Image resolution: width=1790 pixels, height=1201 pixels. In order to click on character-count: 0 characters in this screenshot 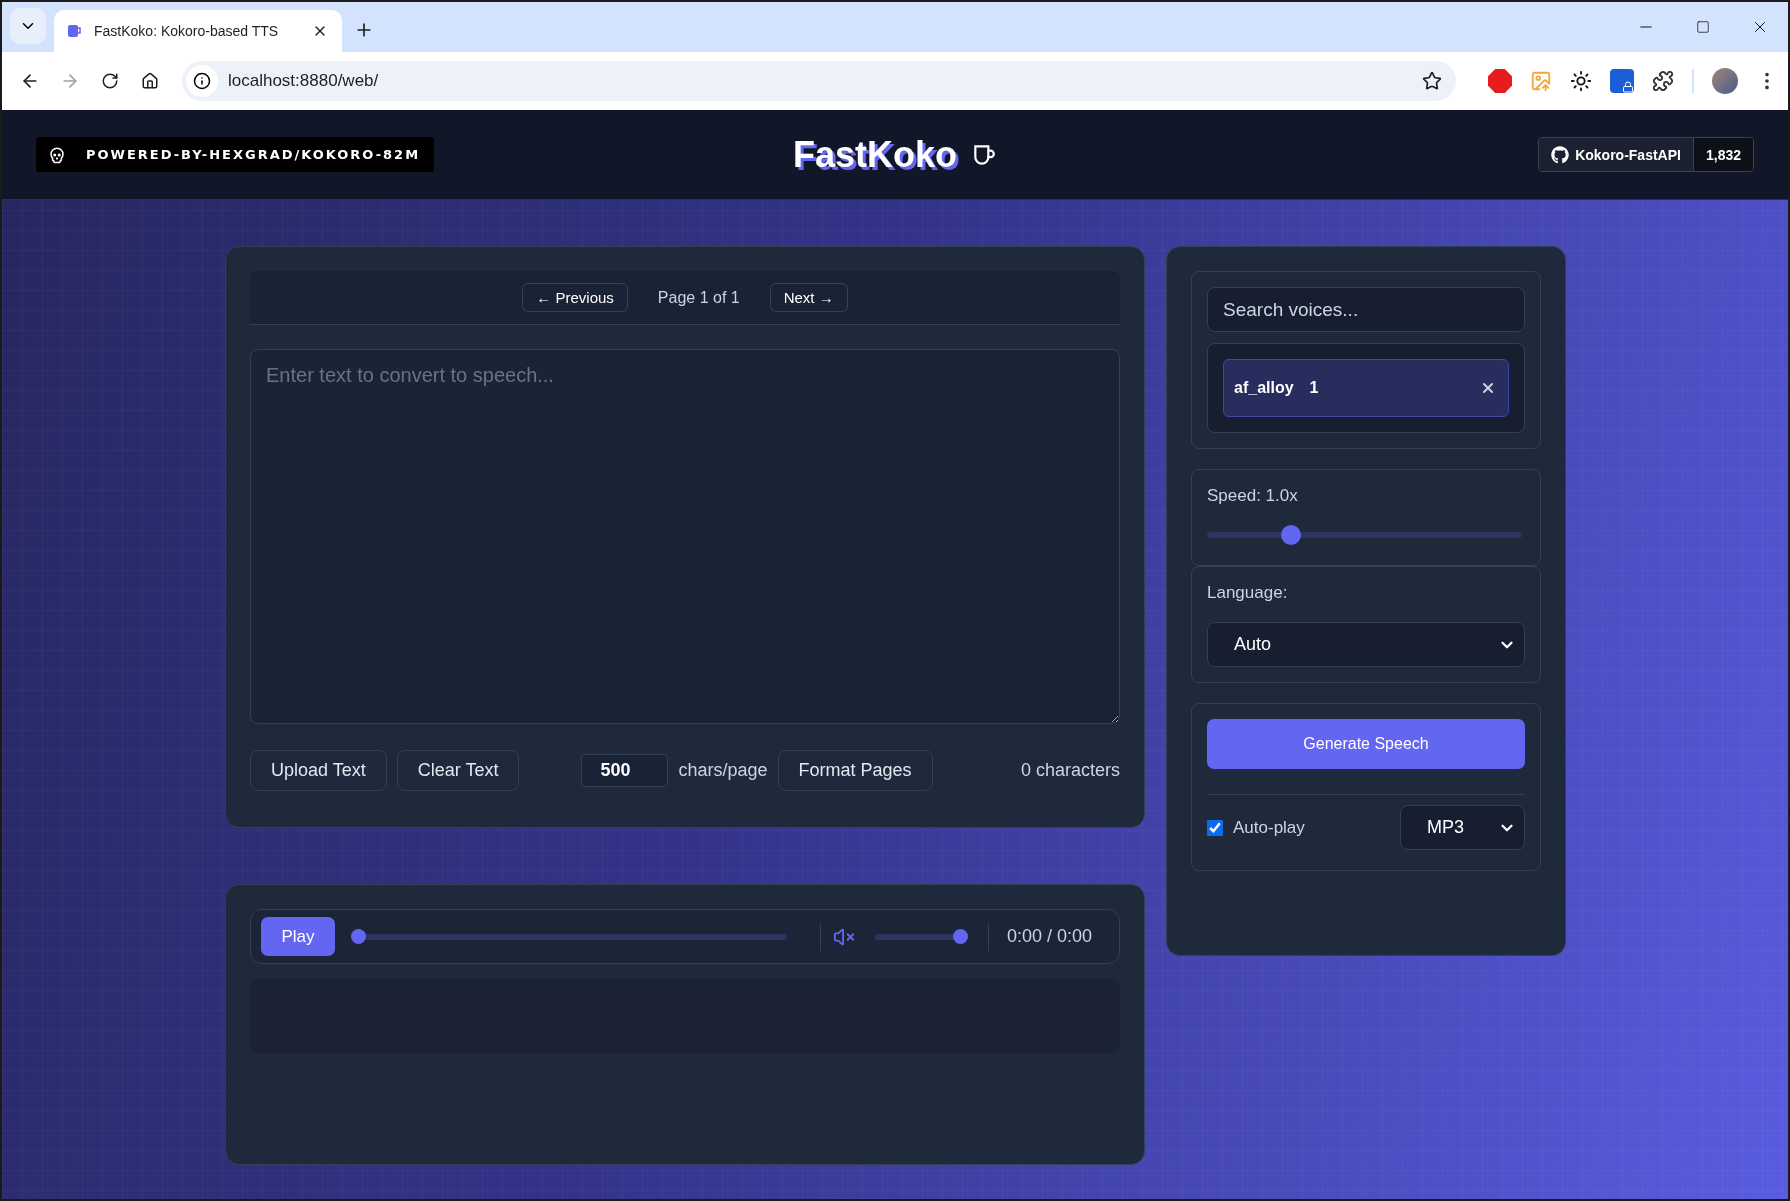, I will do `click(1070, 770)`.